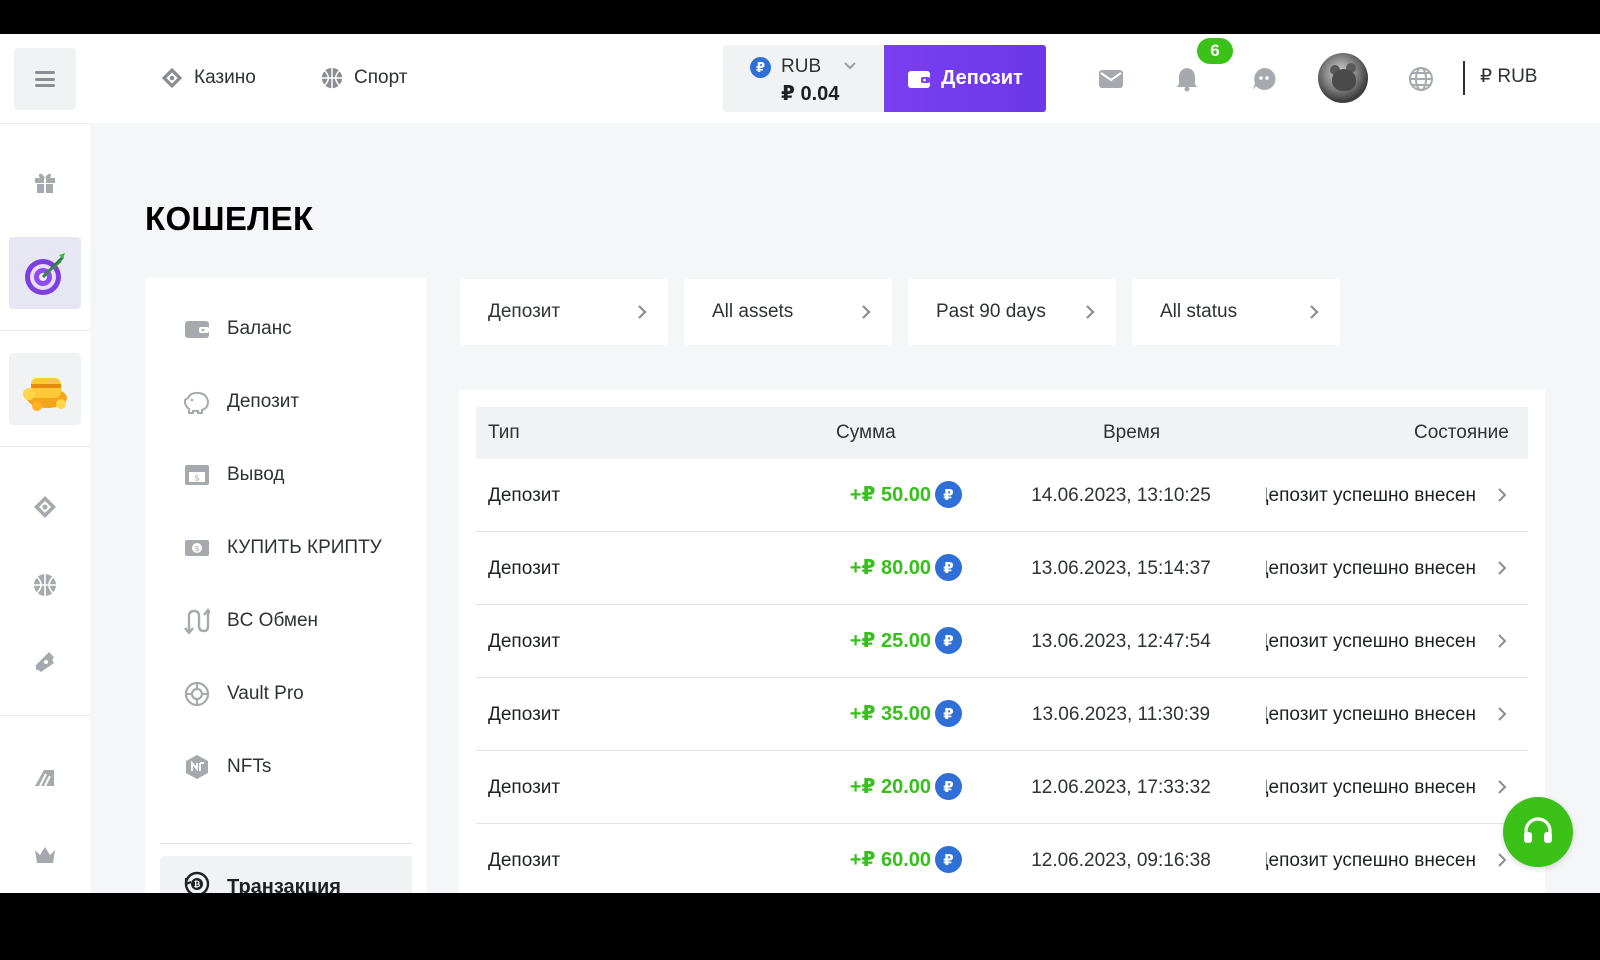  Describe the element at coordinates (45, 585) in the screenshot. I see `rail-sport-icon` at that location.